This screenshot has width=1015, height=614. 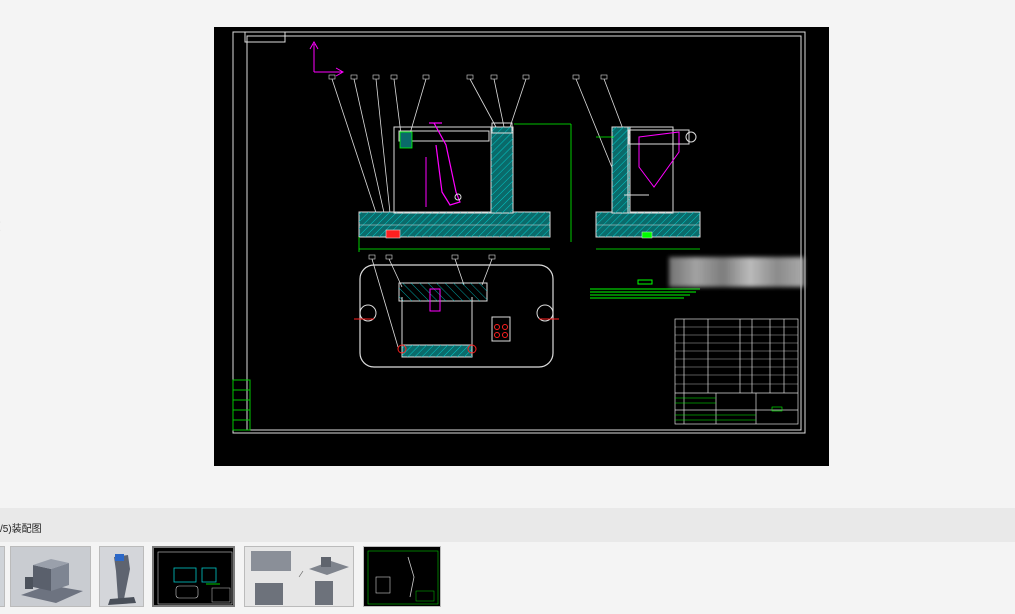 What do you see at coordinates (21, 529) in the screenshot?
I see `page-caption: /5)装配图` at bounding box center [21, 529].